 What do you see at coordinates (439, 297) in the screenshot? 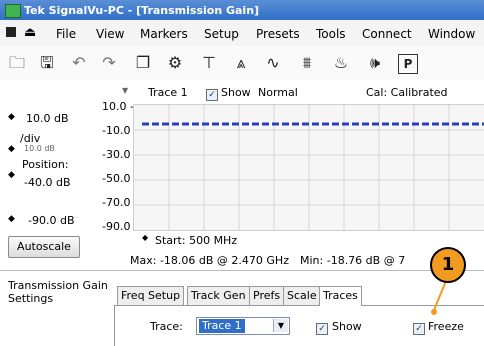
I see `callout-leader` at bounding box center [439, 297].